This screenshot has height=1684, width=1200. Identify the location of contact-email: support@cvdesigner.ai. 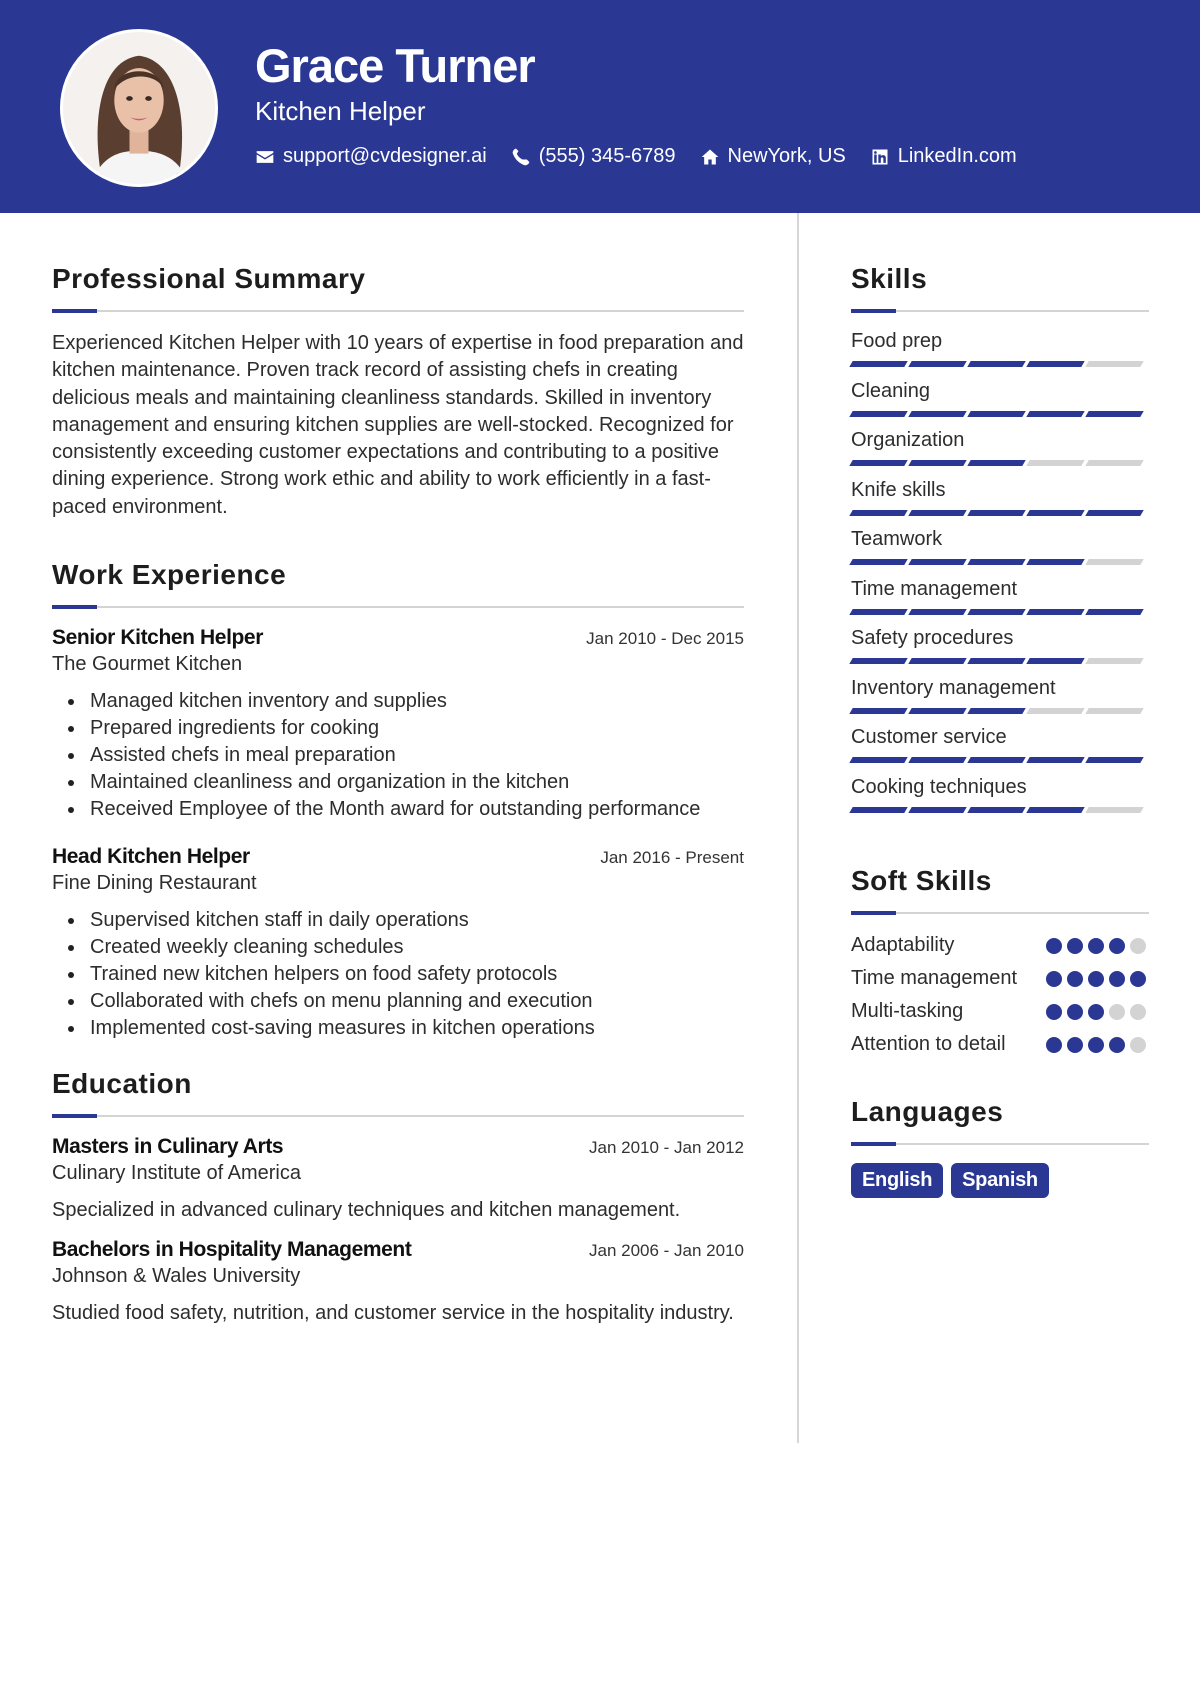
(371, 156).